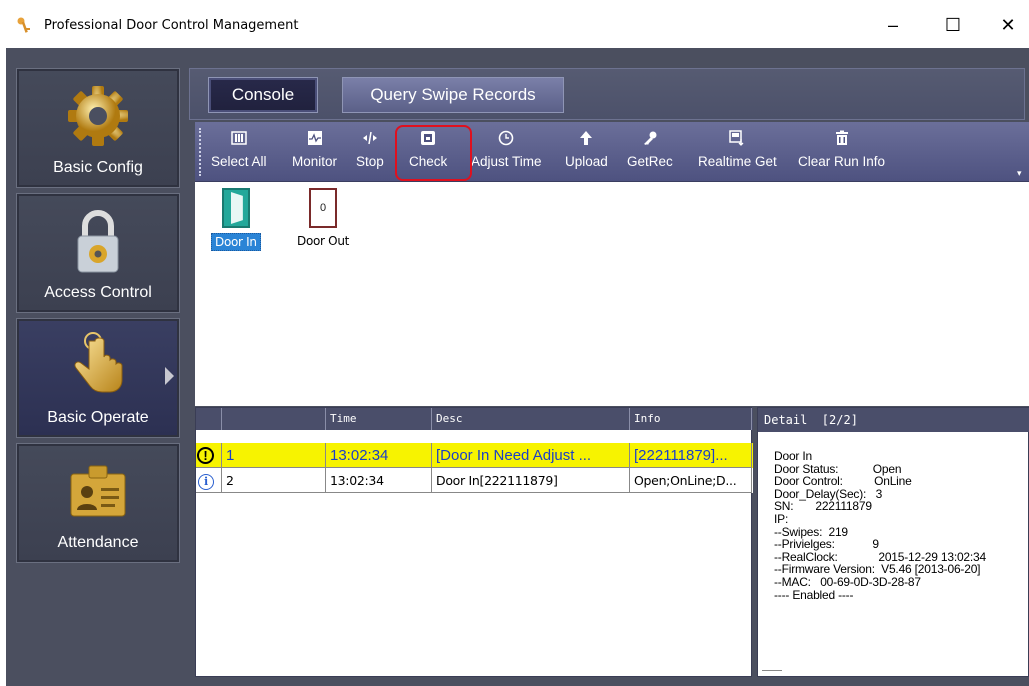  I want to click on realtime-get-label: Realtime Get, so click(737, 161).